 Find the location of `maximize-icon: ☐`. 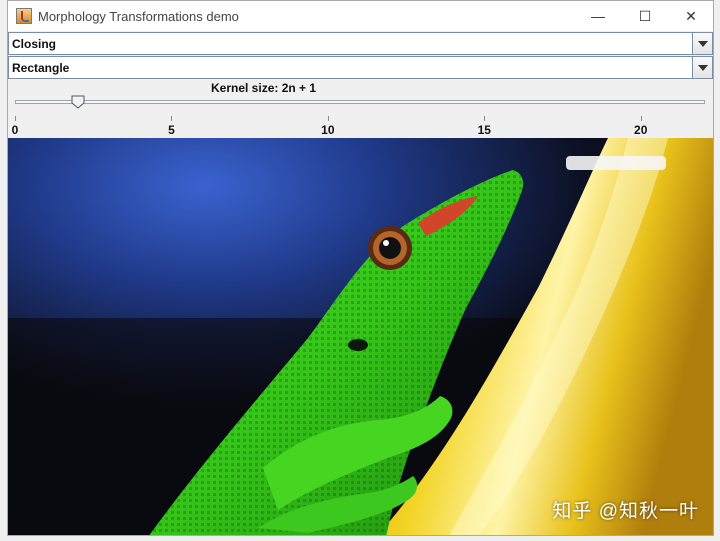

maximize-icon: ☐ is located at coordinates (645, 15).